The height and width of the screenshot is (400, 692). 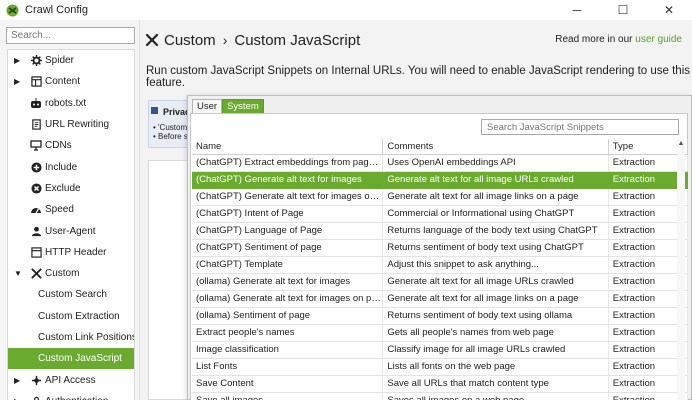 I want to click on expanded-arrow-icon: ▼, so click(x=18, y=273).